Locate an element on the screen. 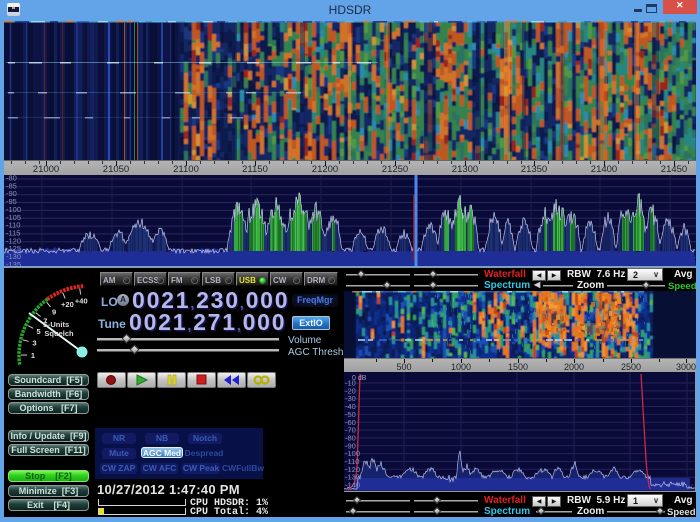  svg-text: 9 is located at coordinates (54, 312).